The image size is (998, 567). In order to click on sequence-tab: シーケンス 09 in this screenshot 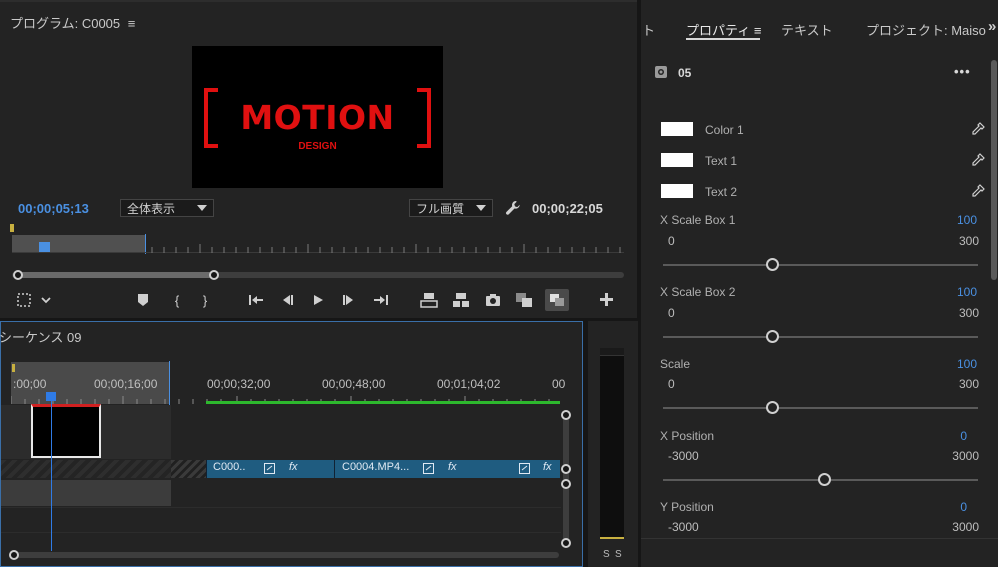, I will do `click(40, 336)`.